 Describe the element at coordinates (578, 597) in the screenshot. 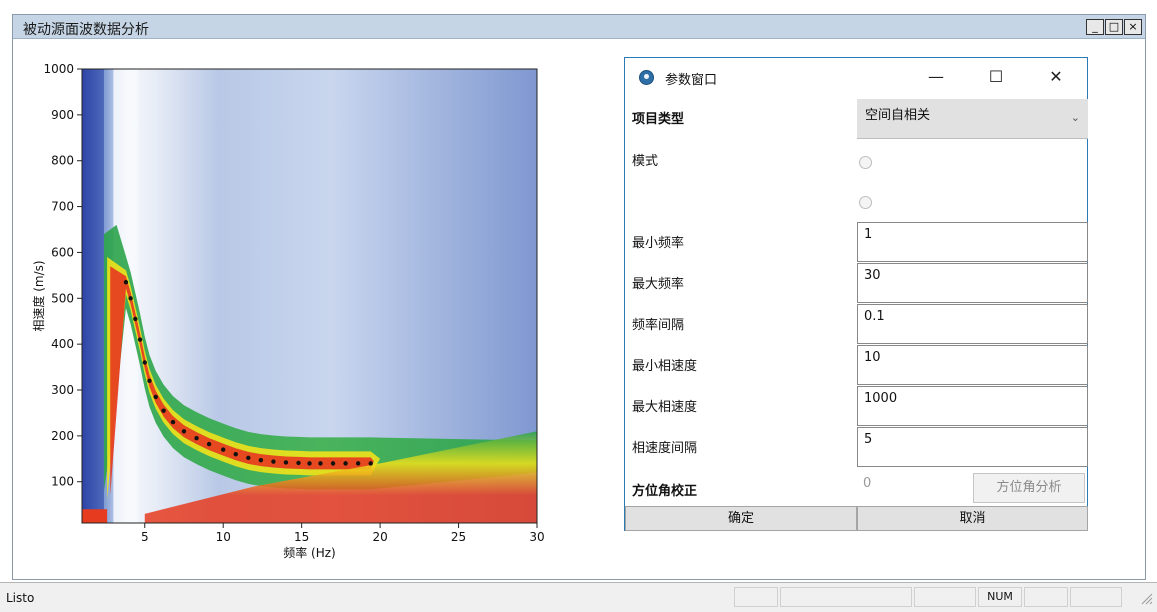

I see `status-bar: Listo NUM` at that location.